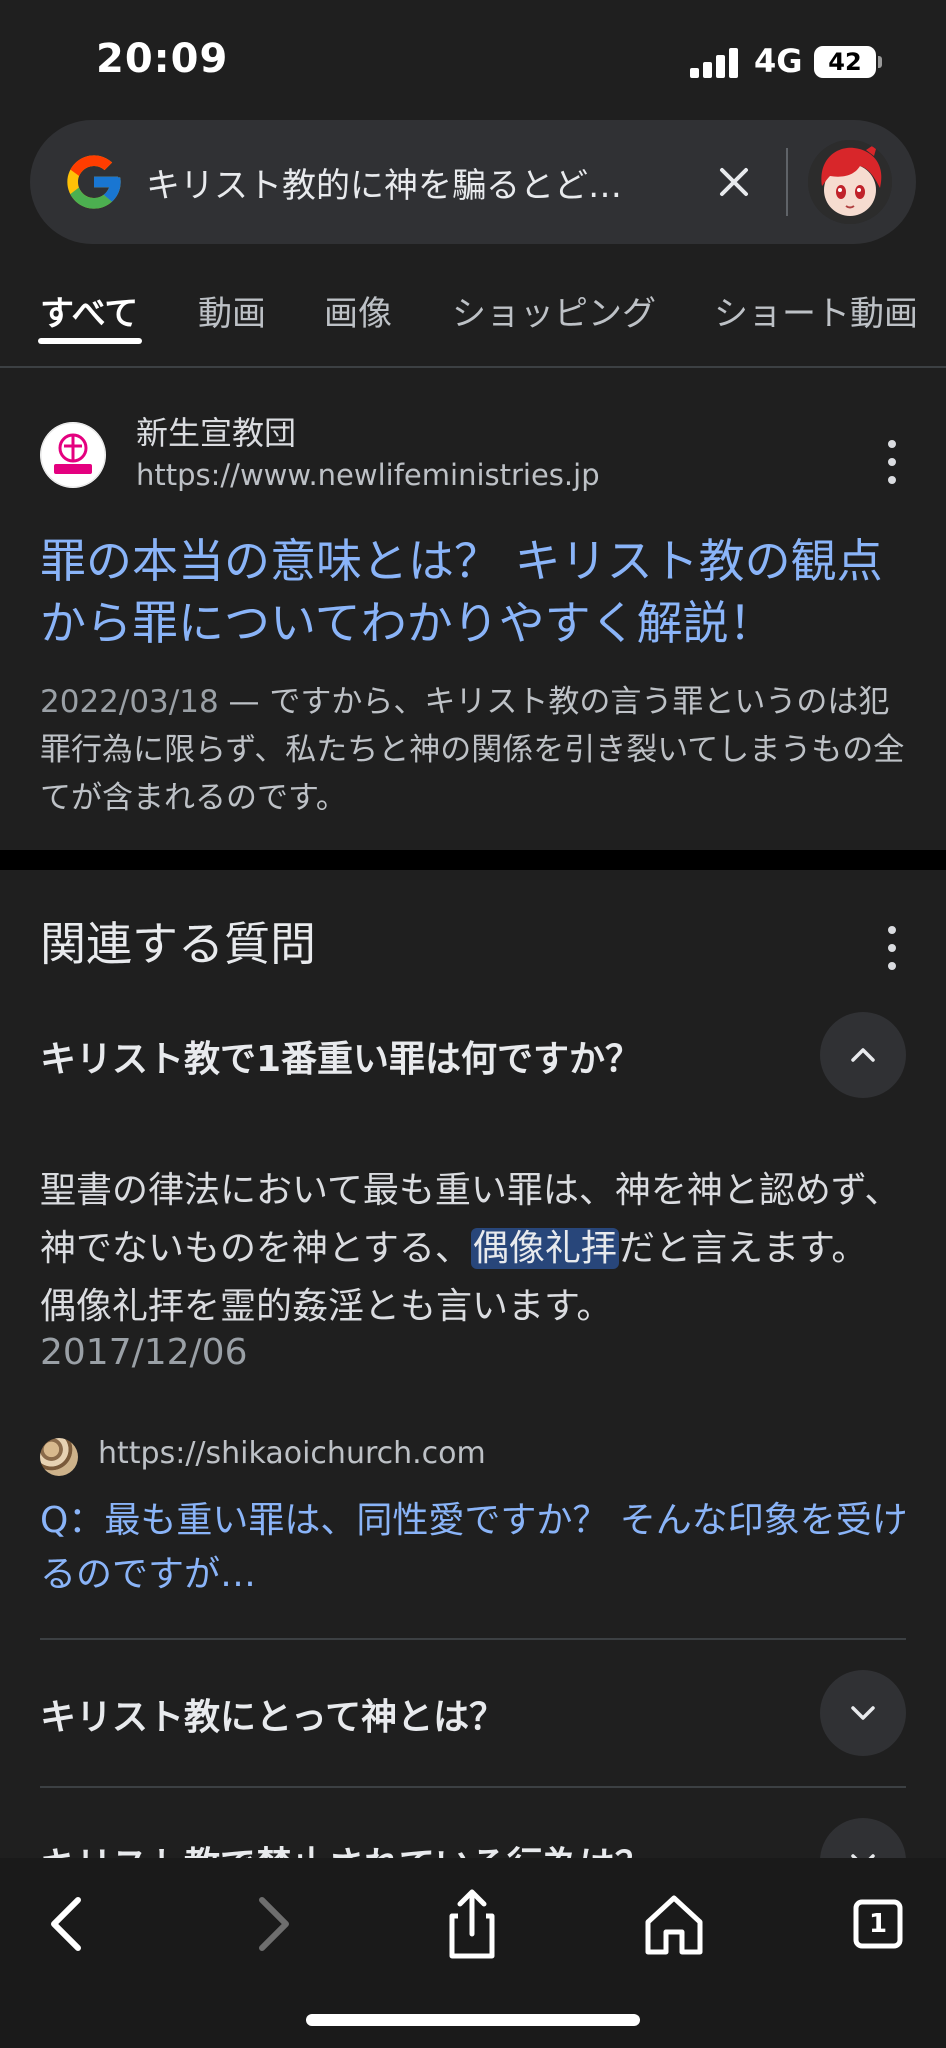 The image size is (946, 2048). What do you see at coordinates (850, 182) in the screenshot?
I see `avatar` at bounding box center [850, 182].